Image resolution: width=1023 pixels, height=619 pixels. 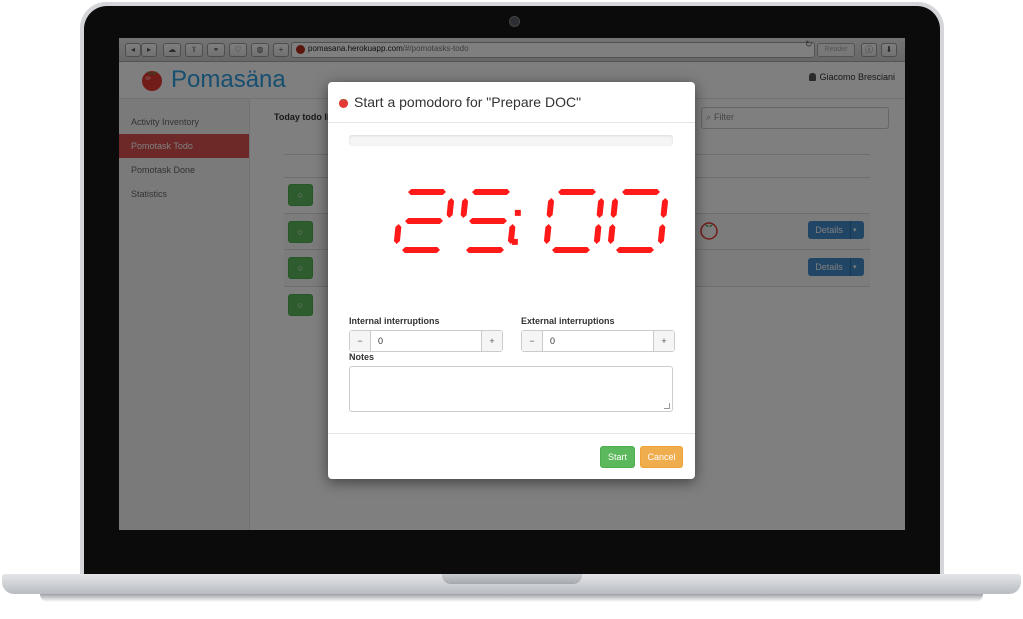 What do you see at coordinates (426, 341) in the screenshot?
I see `internal-interruptions-stepper: − 0 +` at bounding box center [426, 341].